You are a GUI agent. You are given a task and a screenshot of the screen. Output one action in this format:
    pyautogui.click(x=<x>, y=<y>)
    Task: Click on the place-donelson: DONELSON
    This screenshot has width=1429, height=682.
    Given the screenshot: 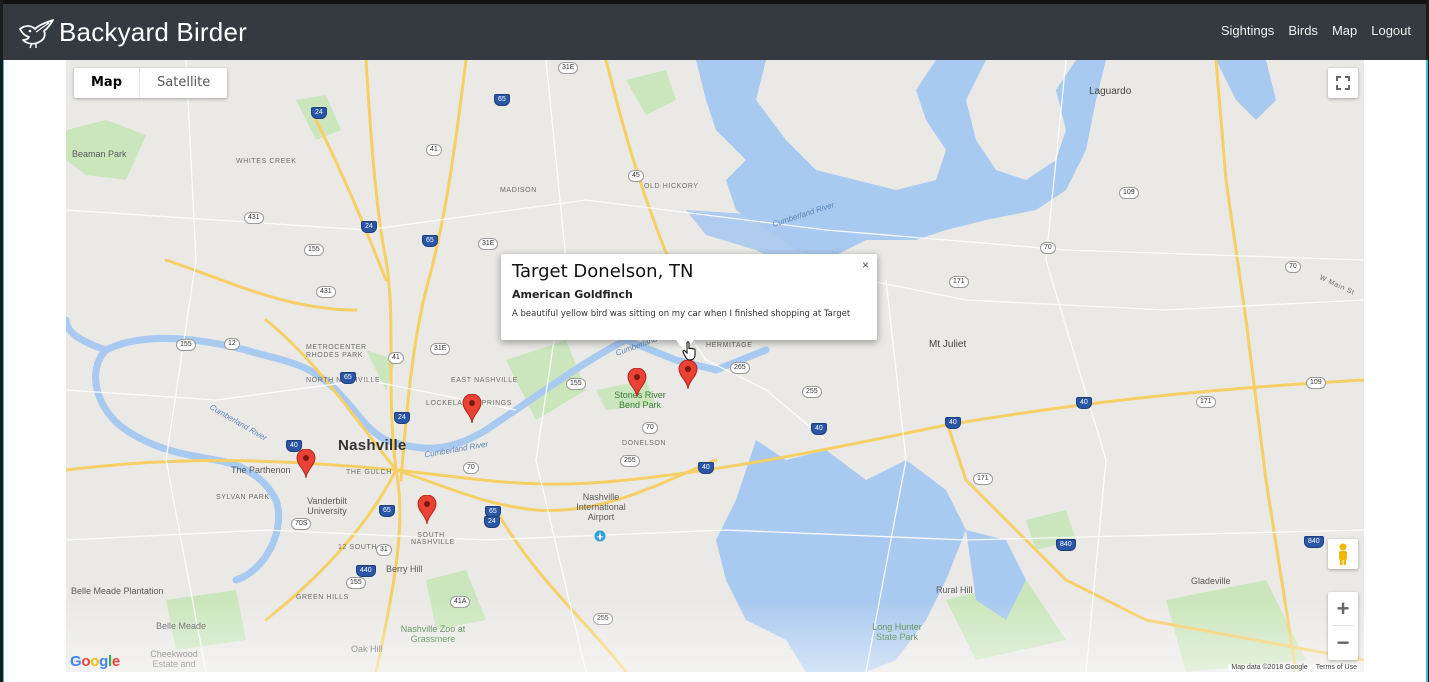 What is the action you would take?
    pyautogui.click(x=644, y=443)
    